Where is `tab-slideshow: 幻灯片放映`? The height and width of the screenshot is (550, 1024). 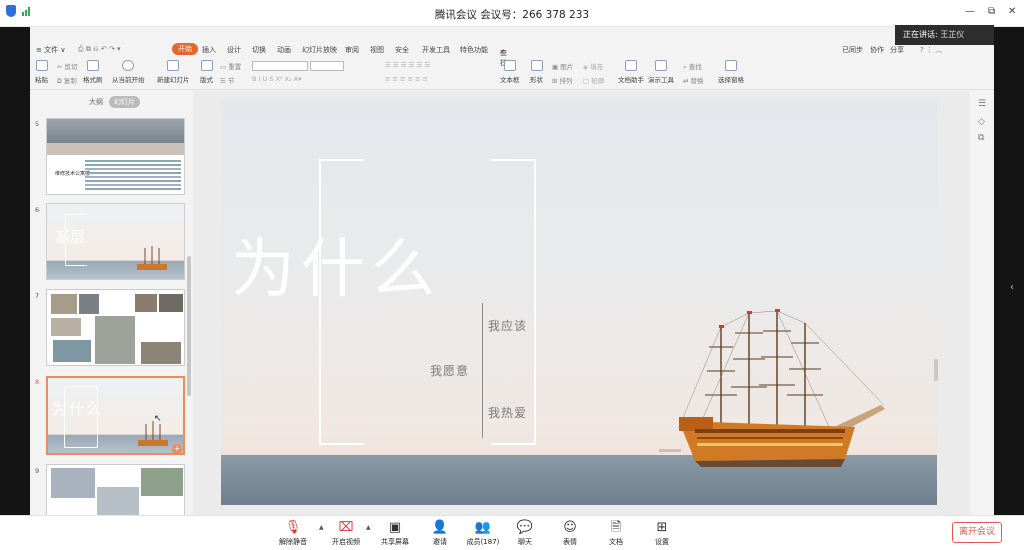 tab-slideshow: 幻灯片放映 is located at coordinates (319, 50).